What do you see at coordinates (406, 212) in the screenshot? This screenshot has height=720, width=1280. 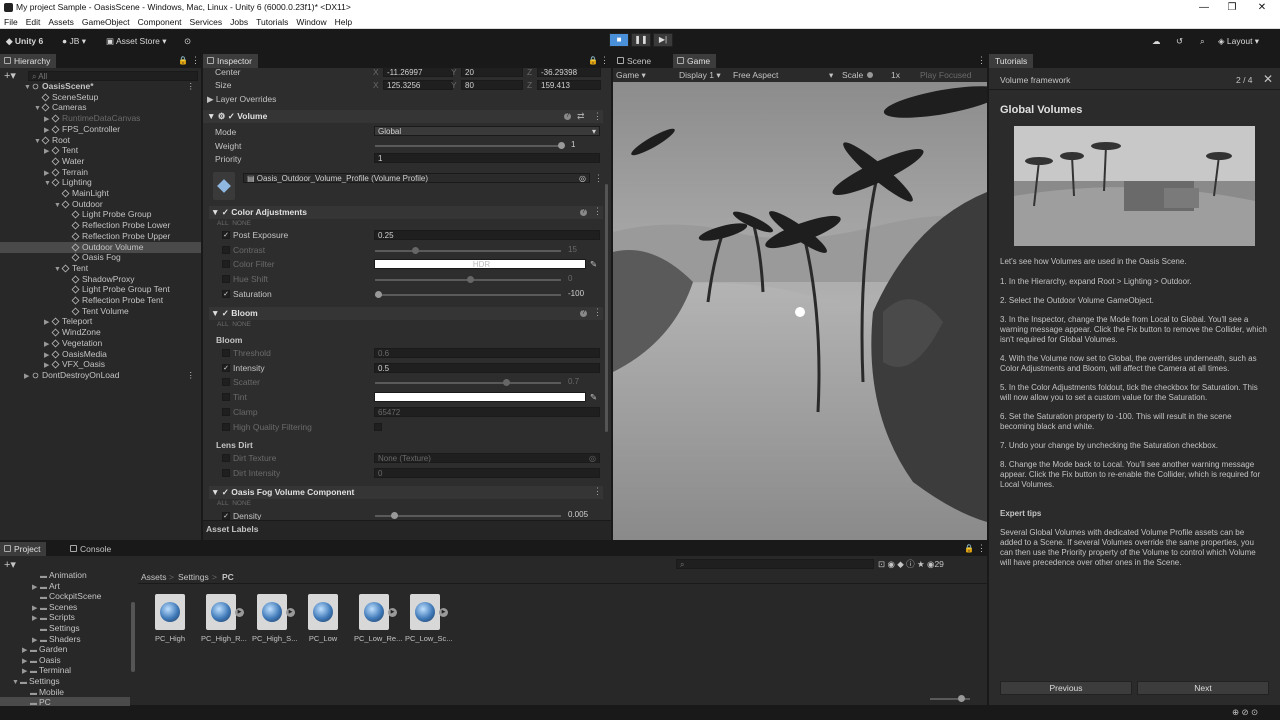 I see `color-adjustments-header: ▼ ✓ Color Adjustments` at bounding box center [406, 212].